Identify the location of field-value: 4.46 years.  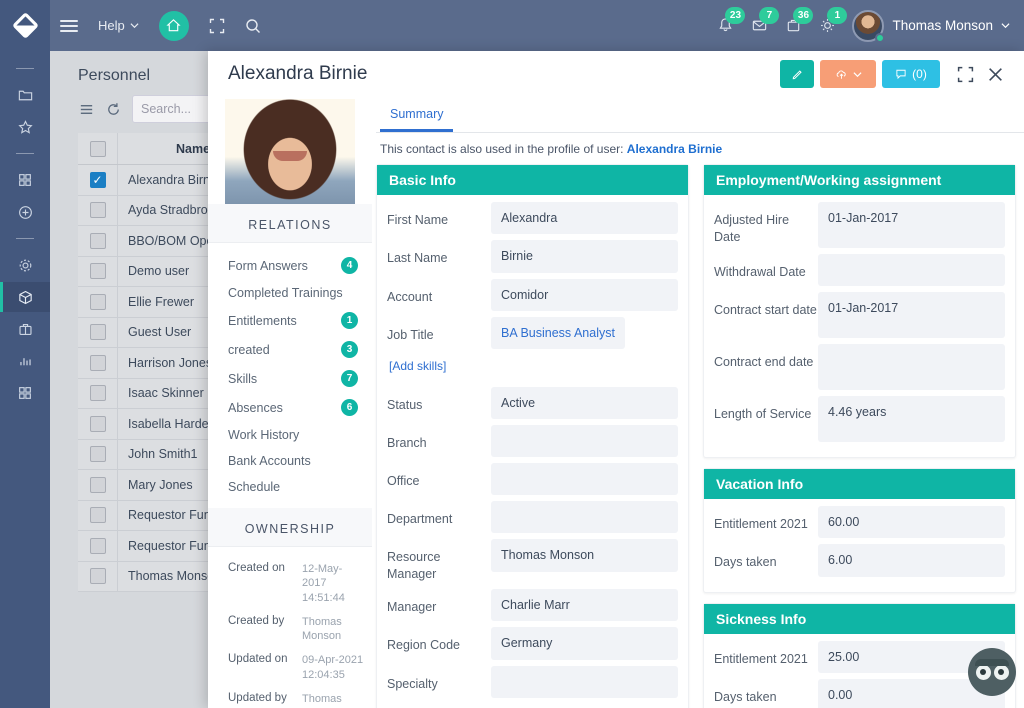
(911, 419).